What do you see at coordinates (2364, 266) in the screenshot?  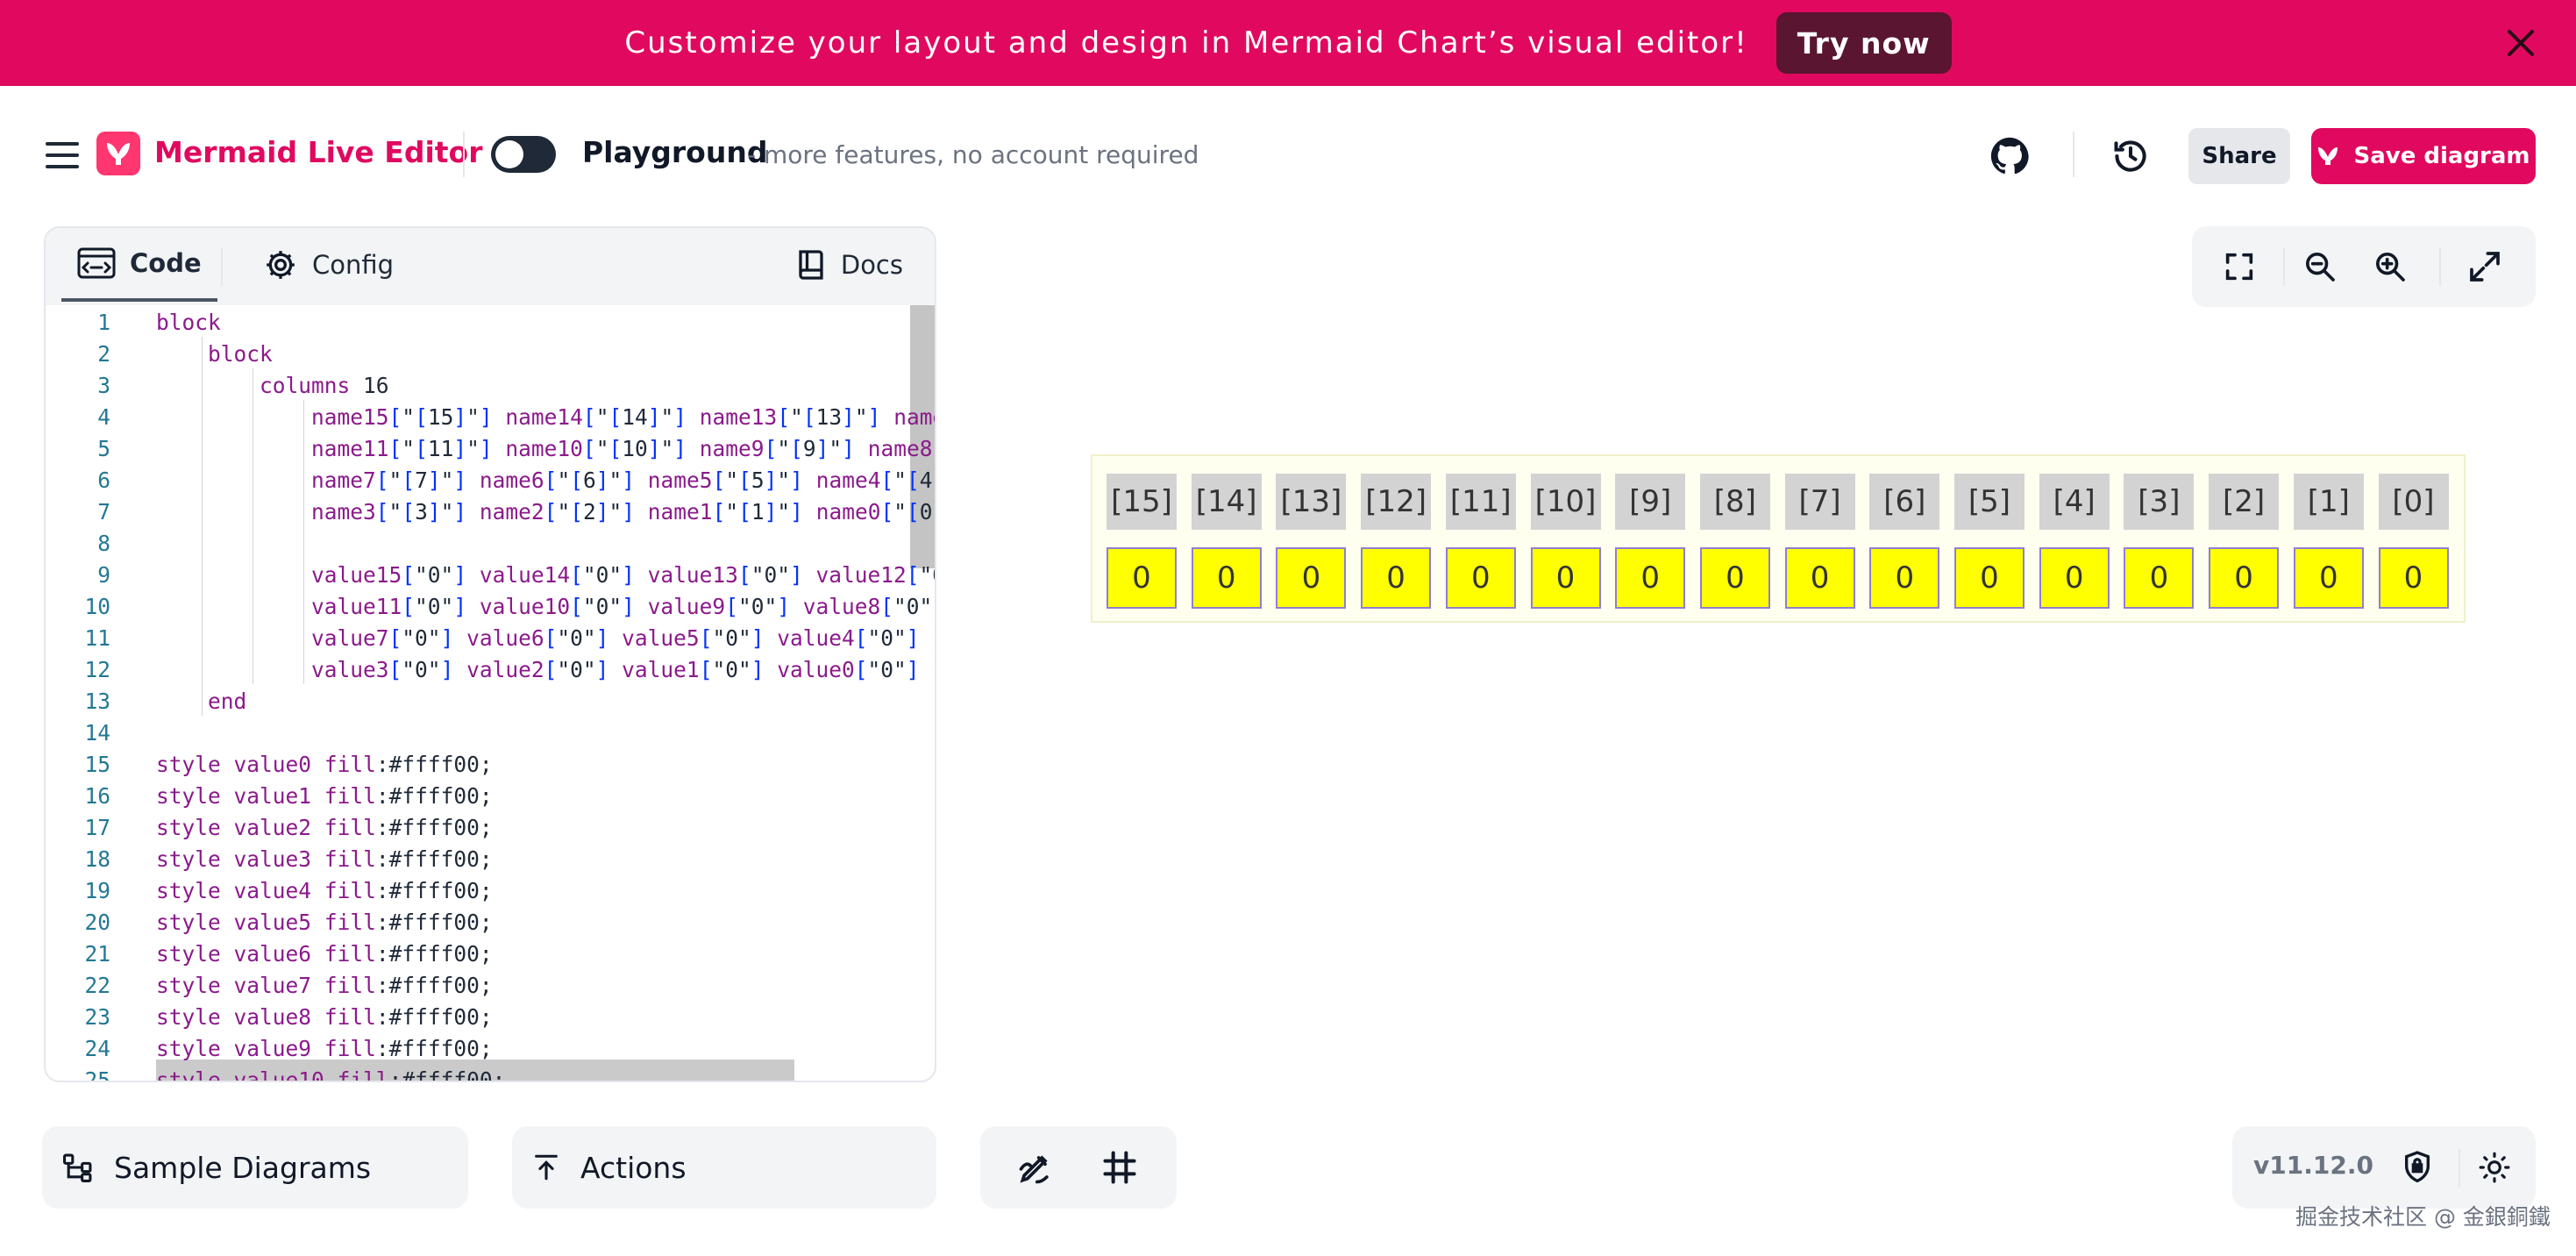 I see `canvas-toolbar` at bounding box center [2364, 266].